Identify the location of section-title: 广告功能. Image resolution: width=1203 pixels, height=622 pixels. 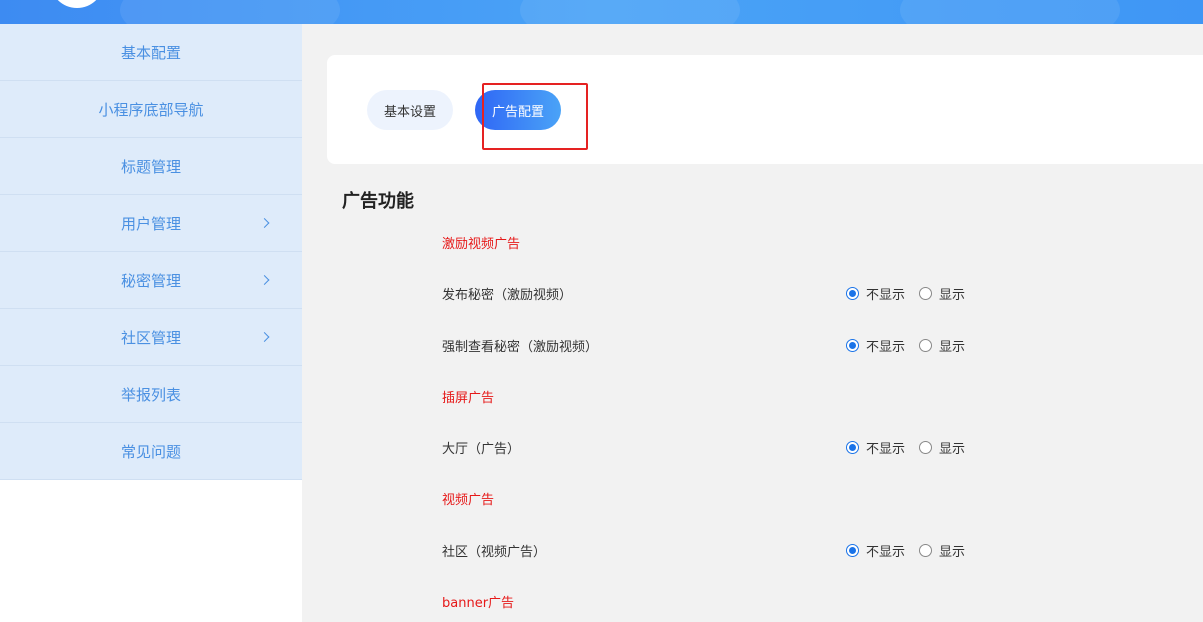
(378, 201).